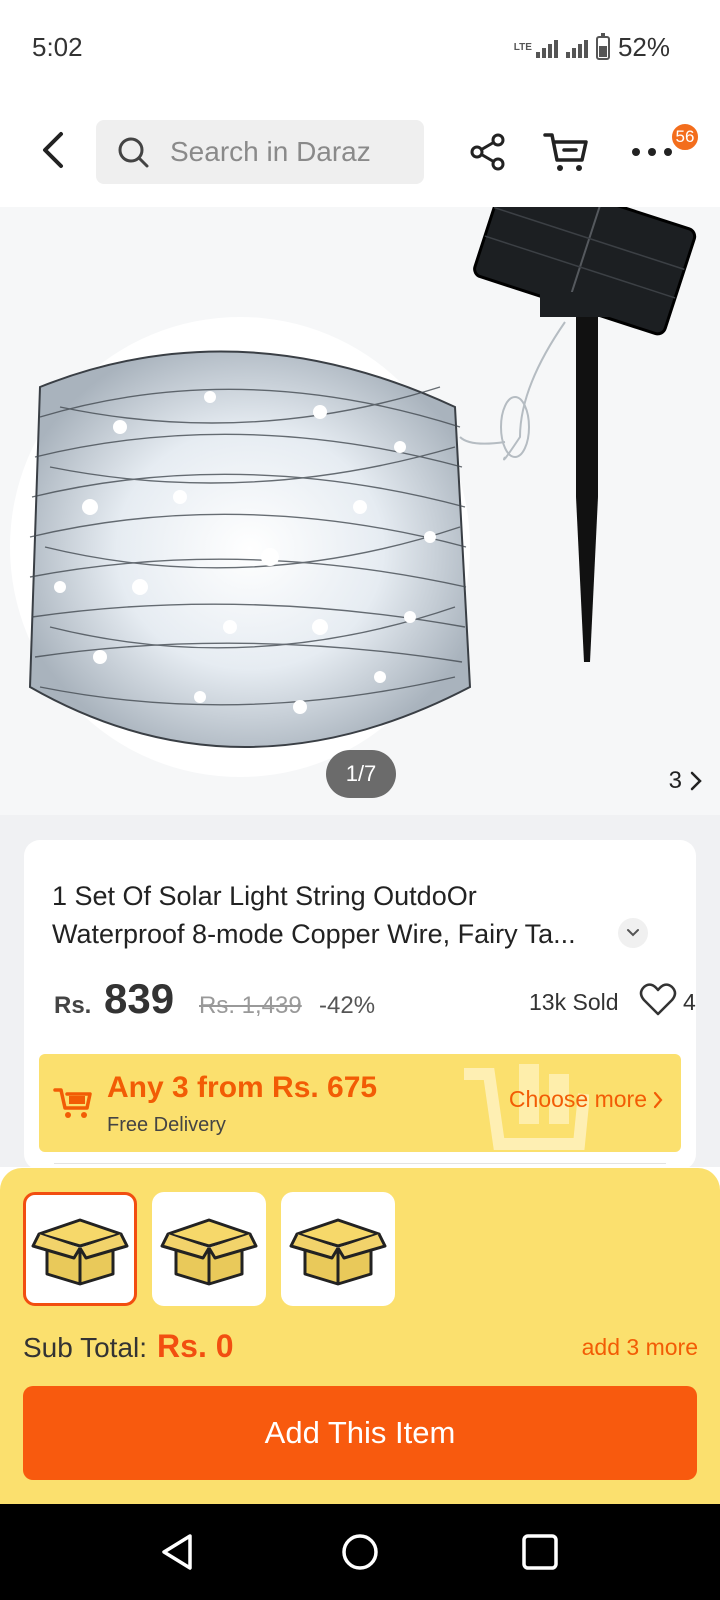 The width and height of the screenshot is (720, 1600). I want to click on discount-percent: -42%, so click(347, 1005).